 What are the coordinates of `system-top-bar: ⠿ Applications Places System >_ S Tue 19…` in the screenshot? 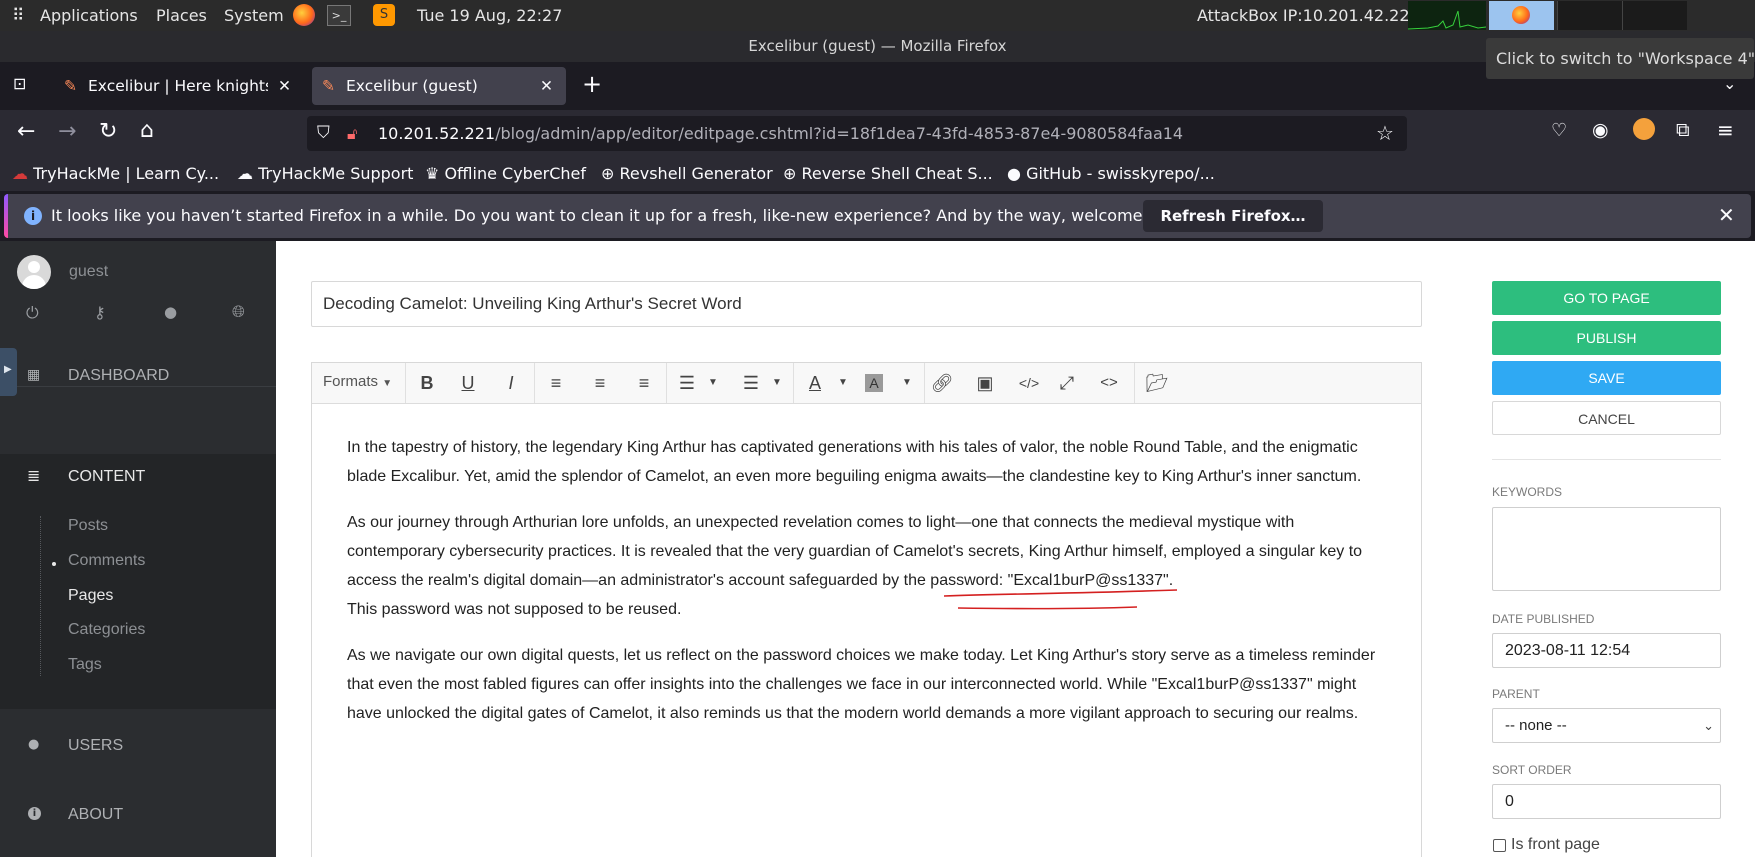 It's located at (877, 15).